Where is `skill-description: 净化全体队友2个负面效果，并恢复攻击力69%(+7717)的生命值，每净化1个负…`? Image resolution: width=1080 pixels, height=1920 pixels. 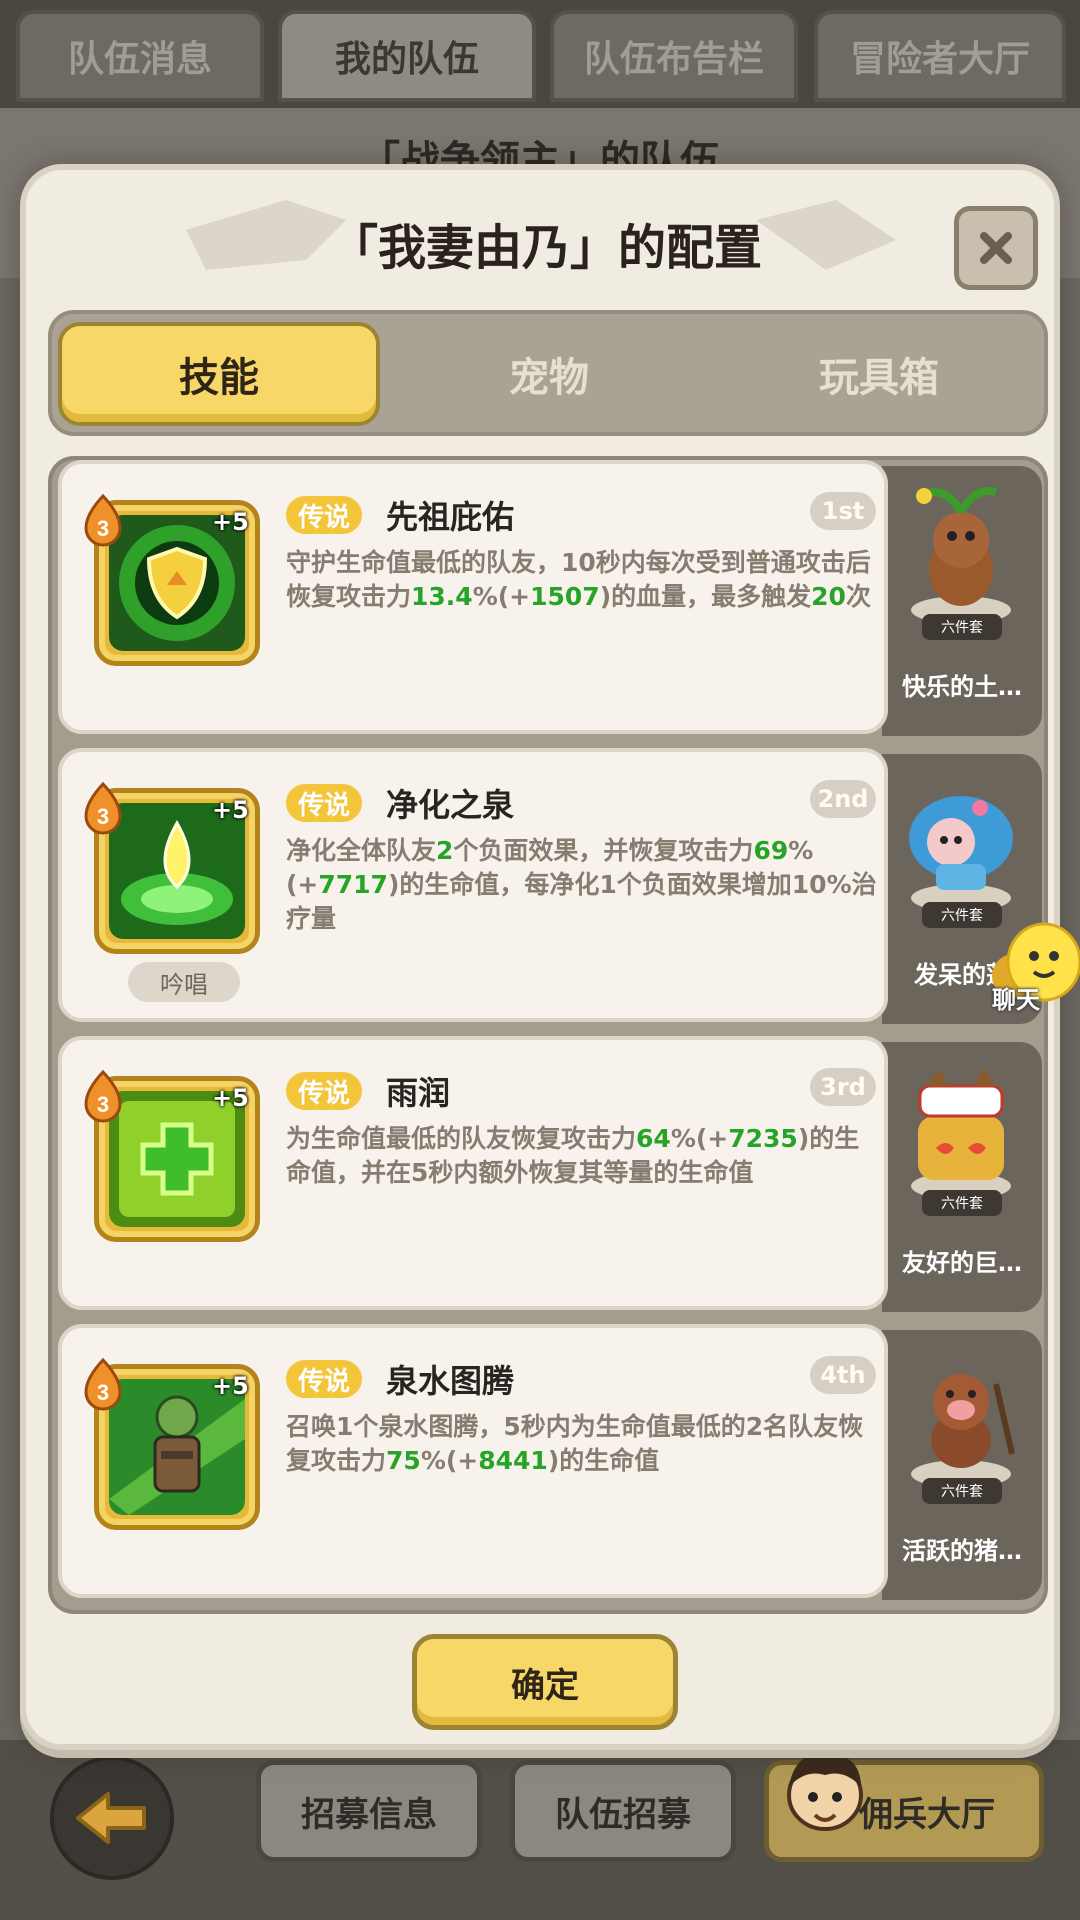 skill-description: 净化全体队友2个负面效果，并恢复攻击力69%(+7717)的生命值，每净化1个负… is located at coordinates (581, 884).